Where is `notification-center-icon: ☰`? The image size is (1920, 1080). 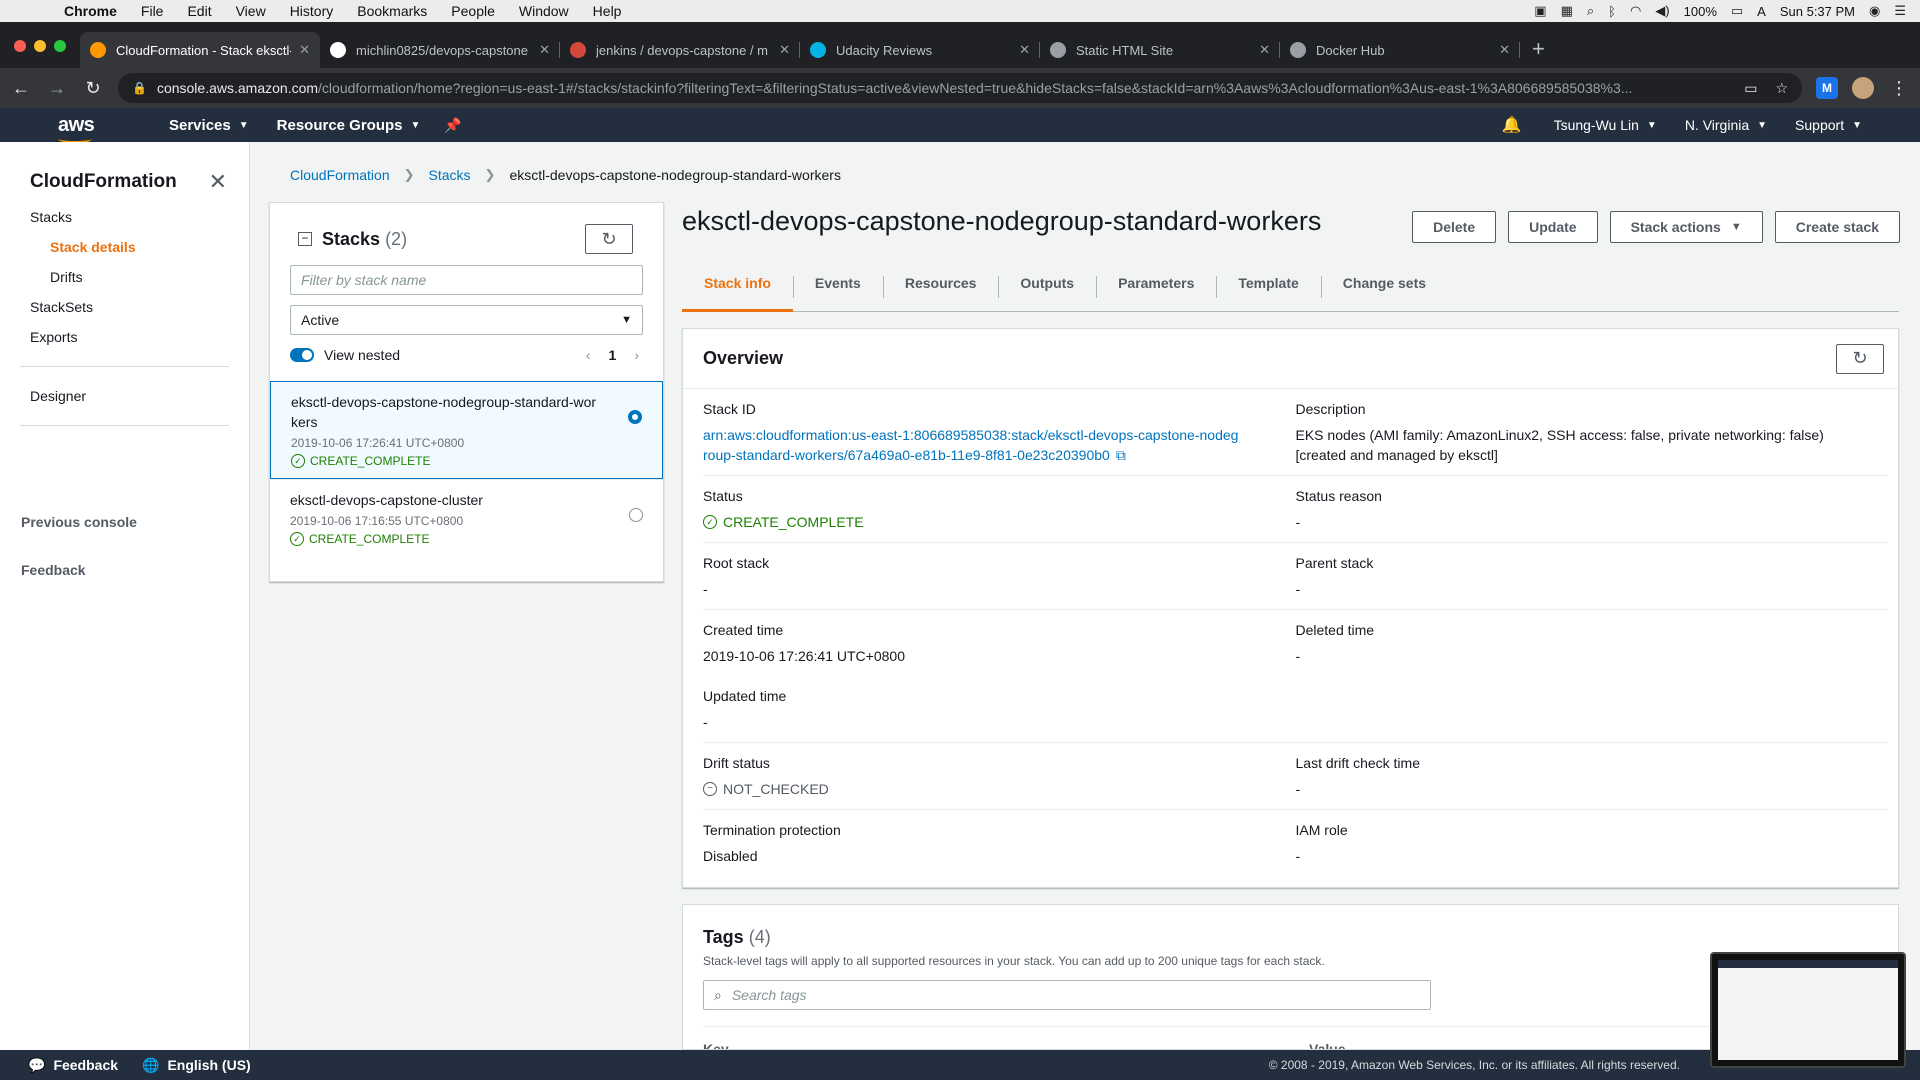 notification-center-icon: ☰ is located at coordinates (1900, 11).